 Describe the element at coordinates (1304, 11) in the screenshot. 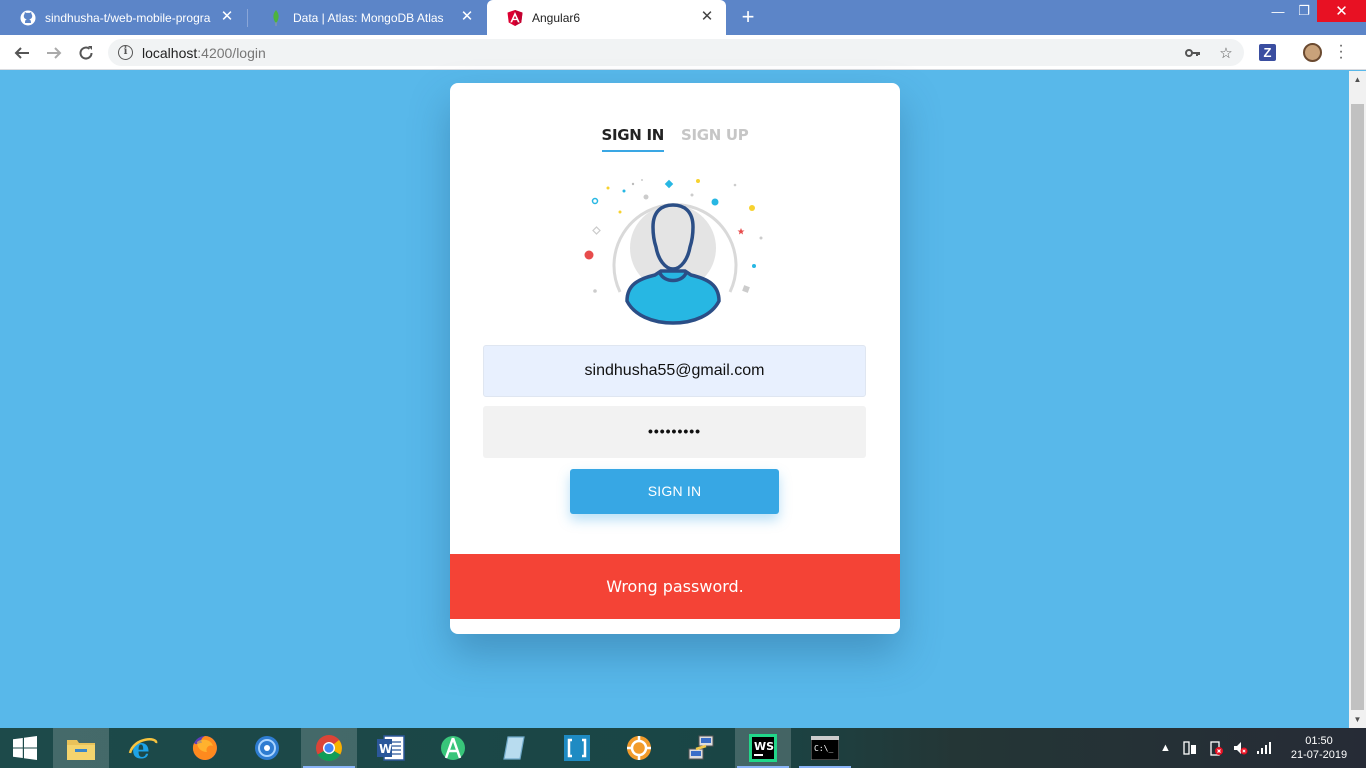

I see `restore-button: ❐` at that location.